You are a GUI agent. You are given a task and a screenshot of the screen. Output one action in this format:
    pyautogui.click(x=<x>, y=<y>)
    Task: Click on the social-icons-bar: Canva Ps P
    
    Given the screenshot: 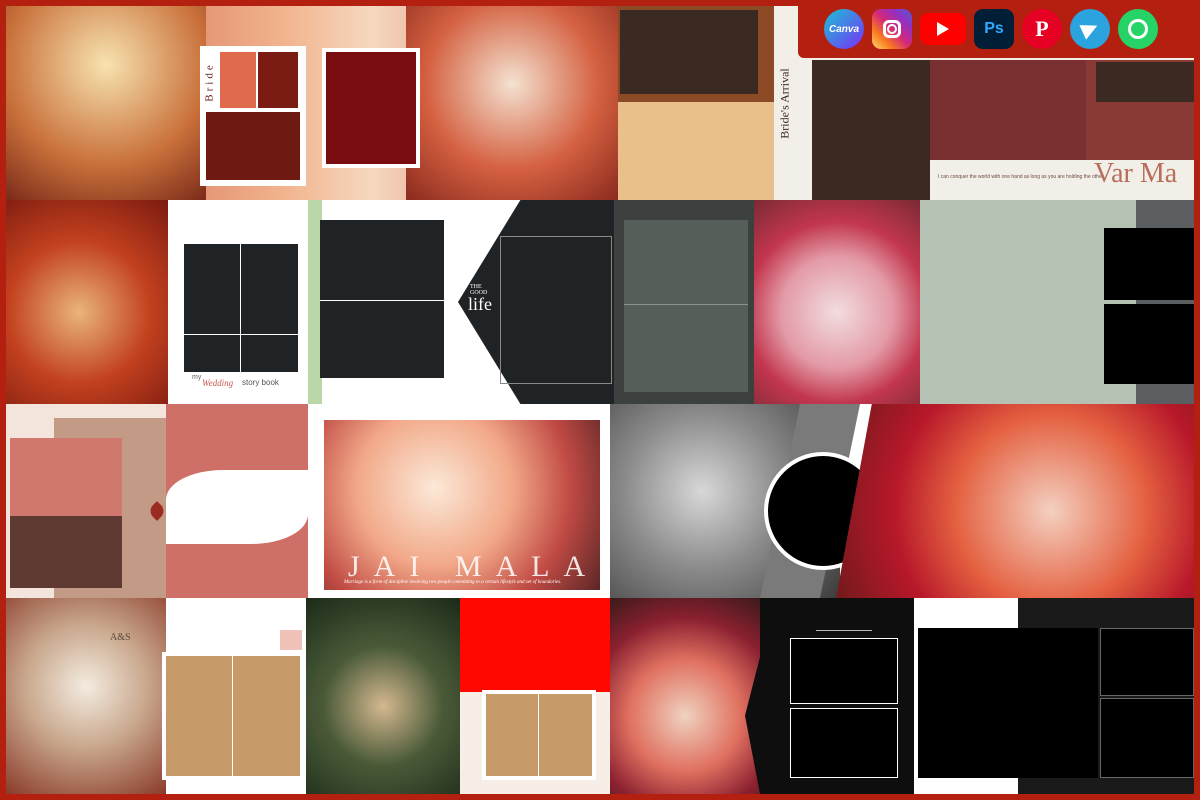 What is the action you would take?
    pyautogui.click(x=999, y=29)
    